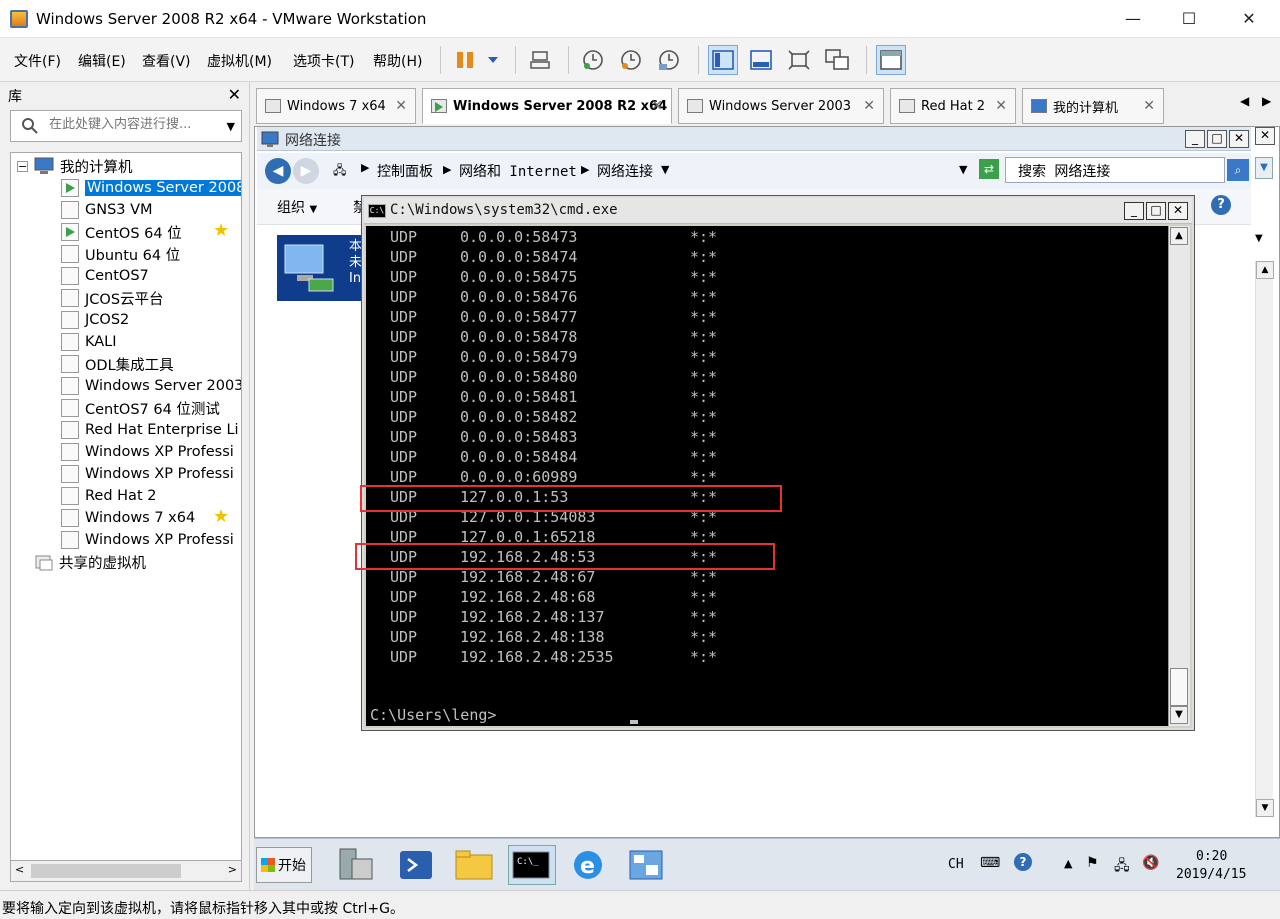 This screenshot has width=1280, height=919. I want to click on send-ctrl-alt-del-icon, so click(540, 60).